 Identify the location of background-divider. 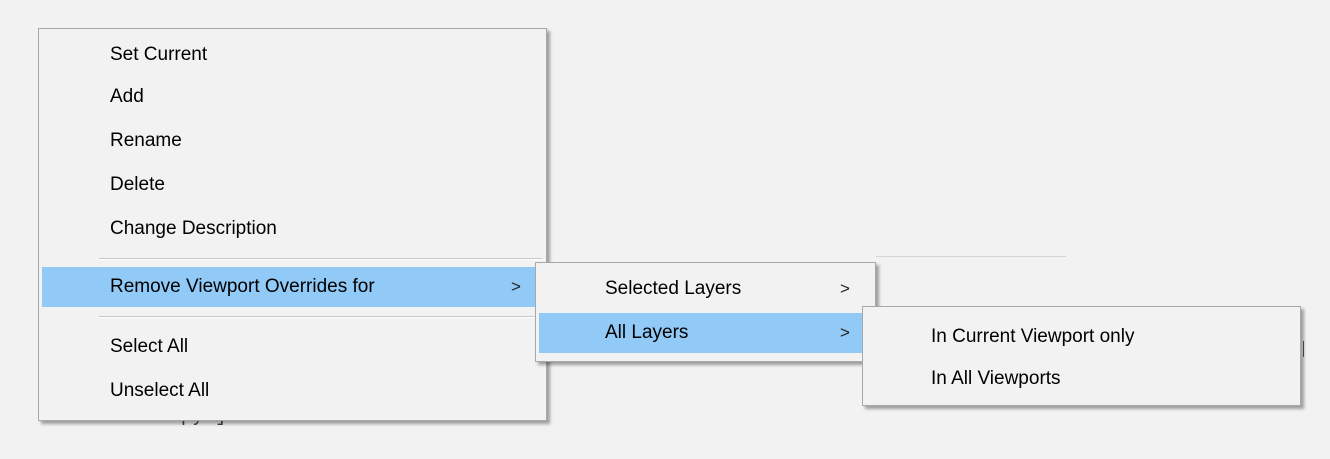
(971, 256).